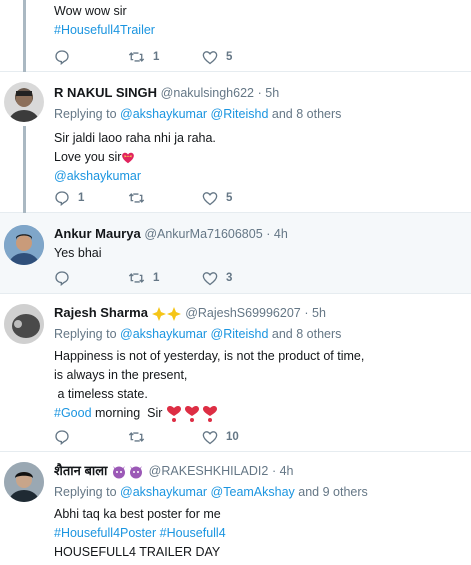 Image resolution: width=471 pixels, height=565 pixels. What do you see at coordinates (104, 30) in the screenshot?
I see `hashtag-link: #Housefull4Trailer` at bounding box center [104, 30].